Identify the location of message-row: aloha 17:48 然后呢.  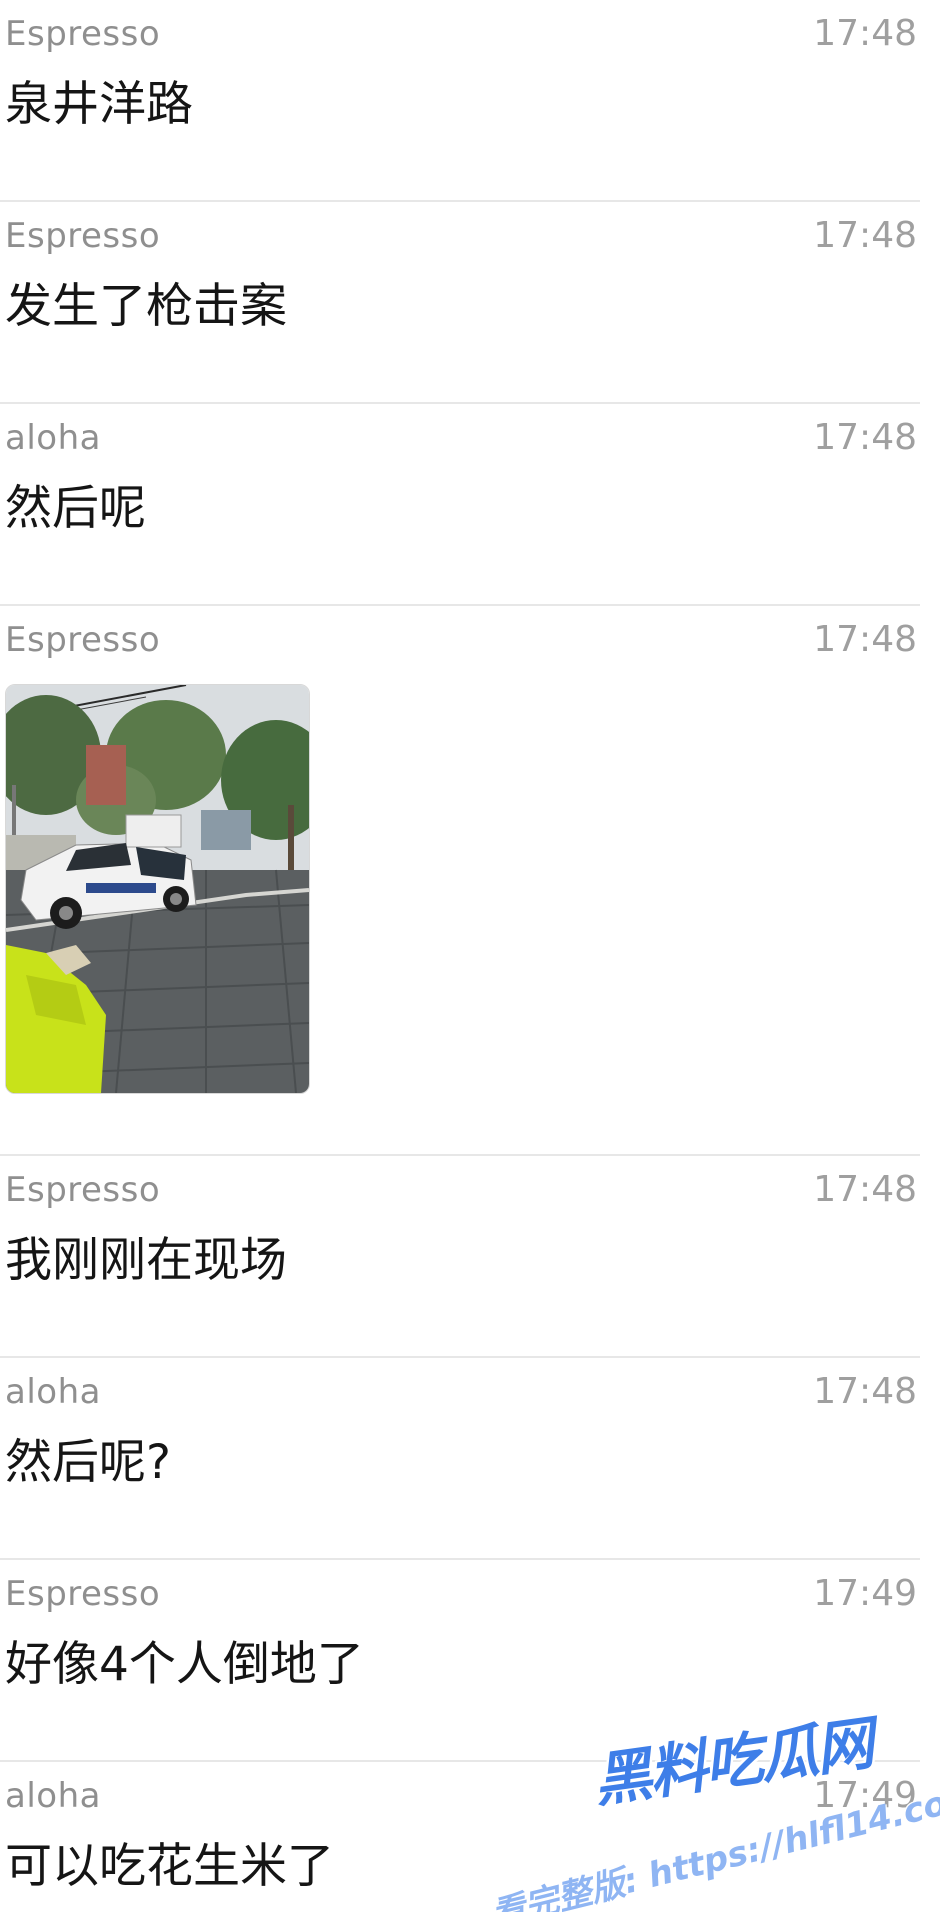
(460, 505).